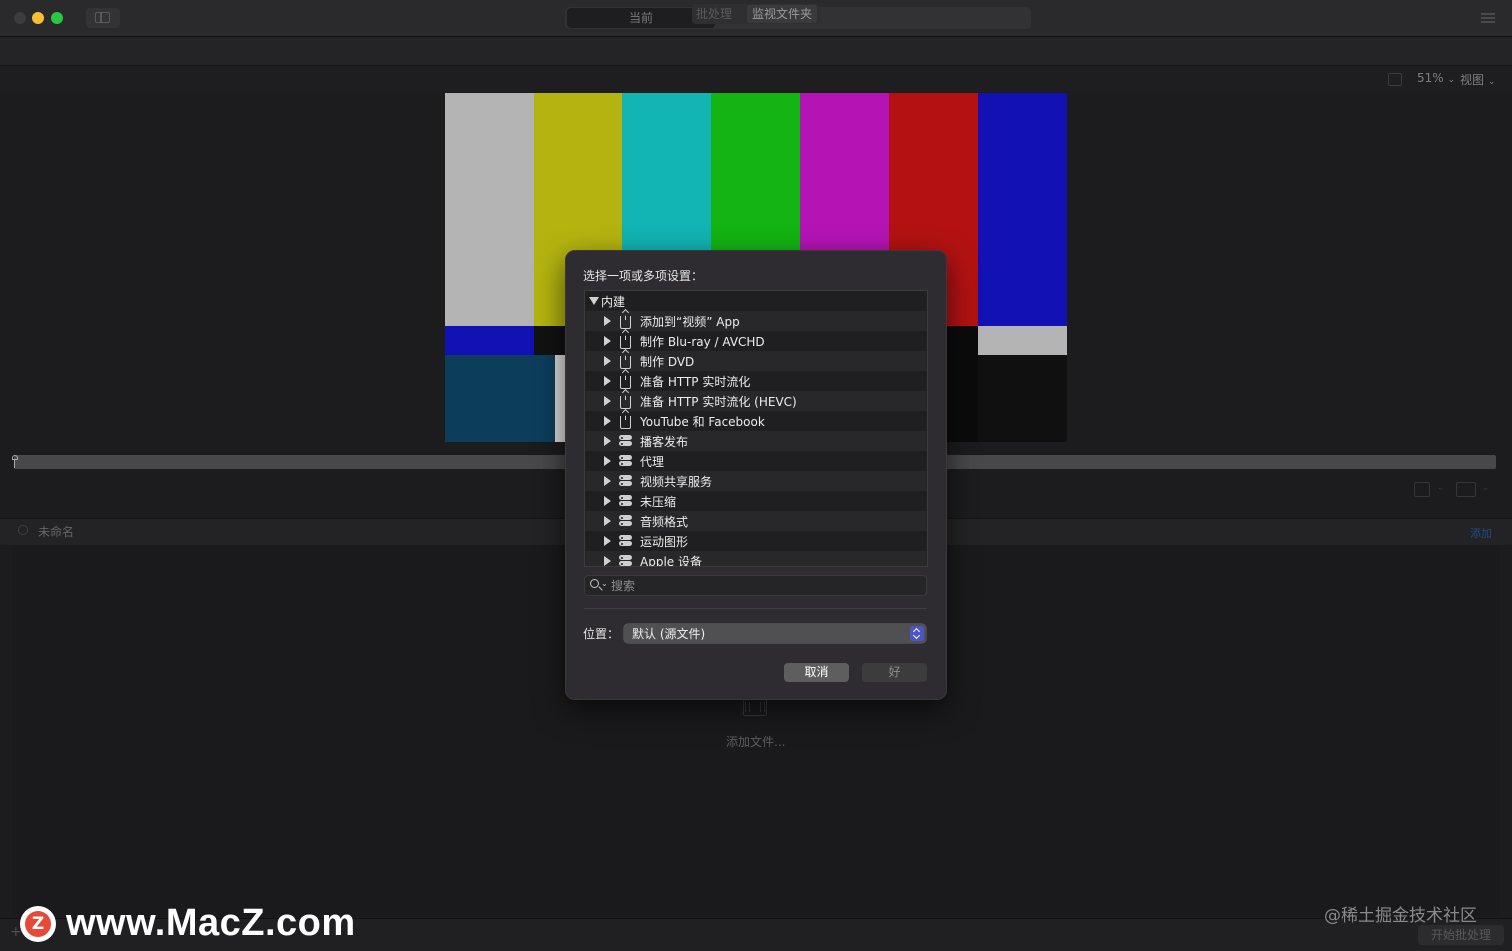  I want to click on tab-batch: 批处理, so click(714, 14).